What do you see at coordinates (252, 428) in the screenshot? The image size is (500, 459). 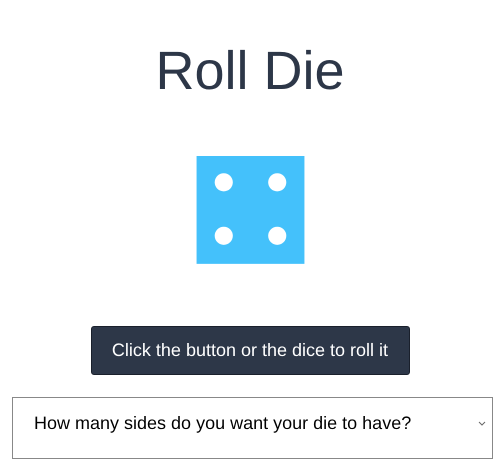 I see `sides-select: How many sides do you want your die to have?` at bounding box center [252, 428].